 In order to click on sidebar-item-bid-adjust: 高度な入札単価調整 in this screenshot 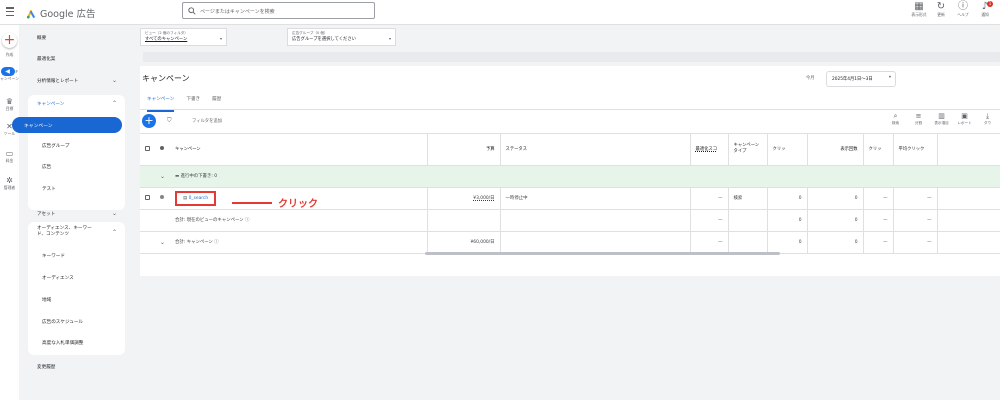, I will do `click(62, 343)`.